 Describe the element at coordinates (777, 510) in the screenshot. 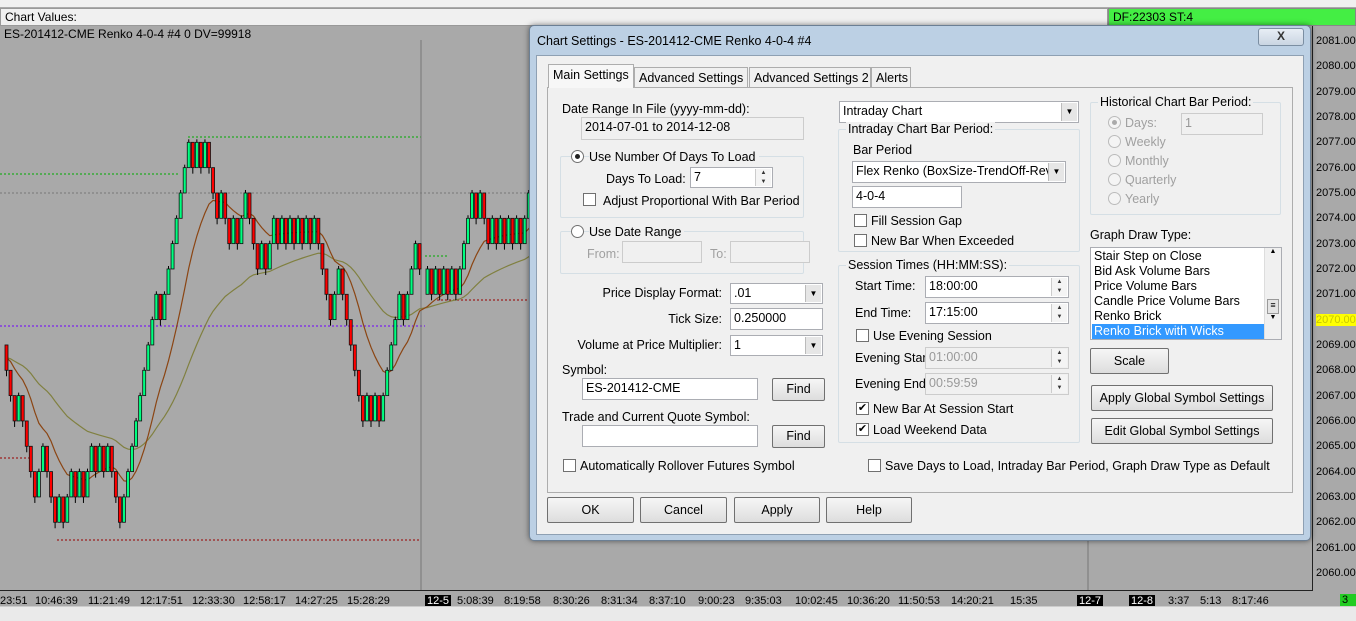

I see `apply-button: Apply` at that location.